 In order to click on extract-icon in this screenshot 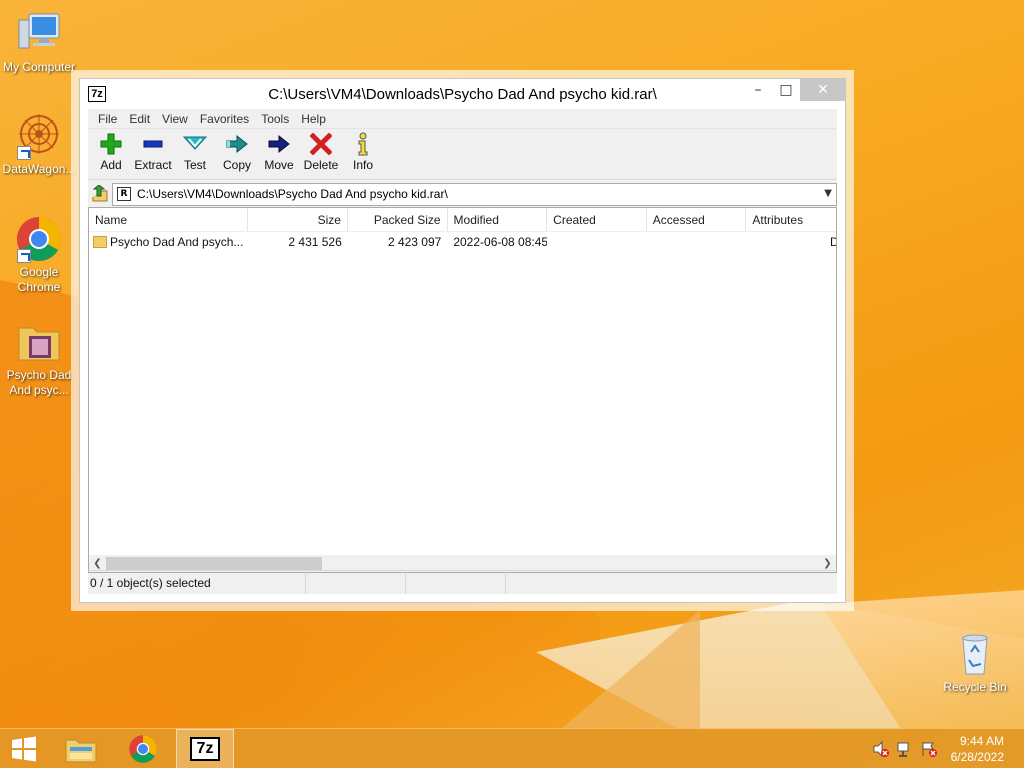, I will do `click(153, 144)`.